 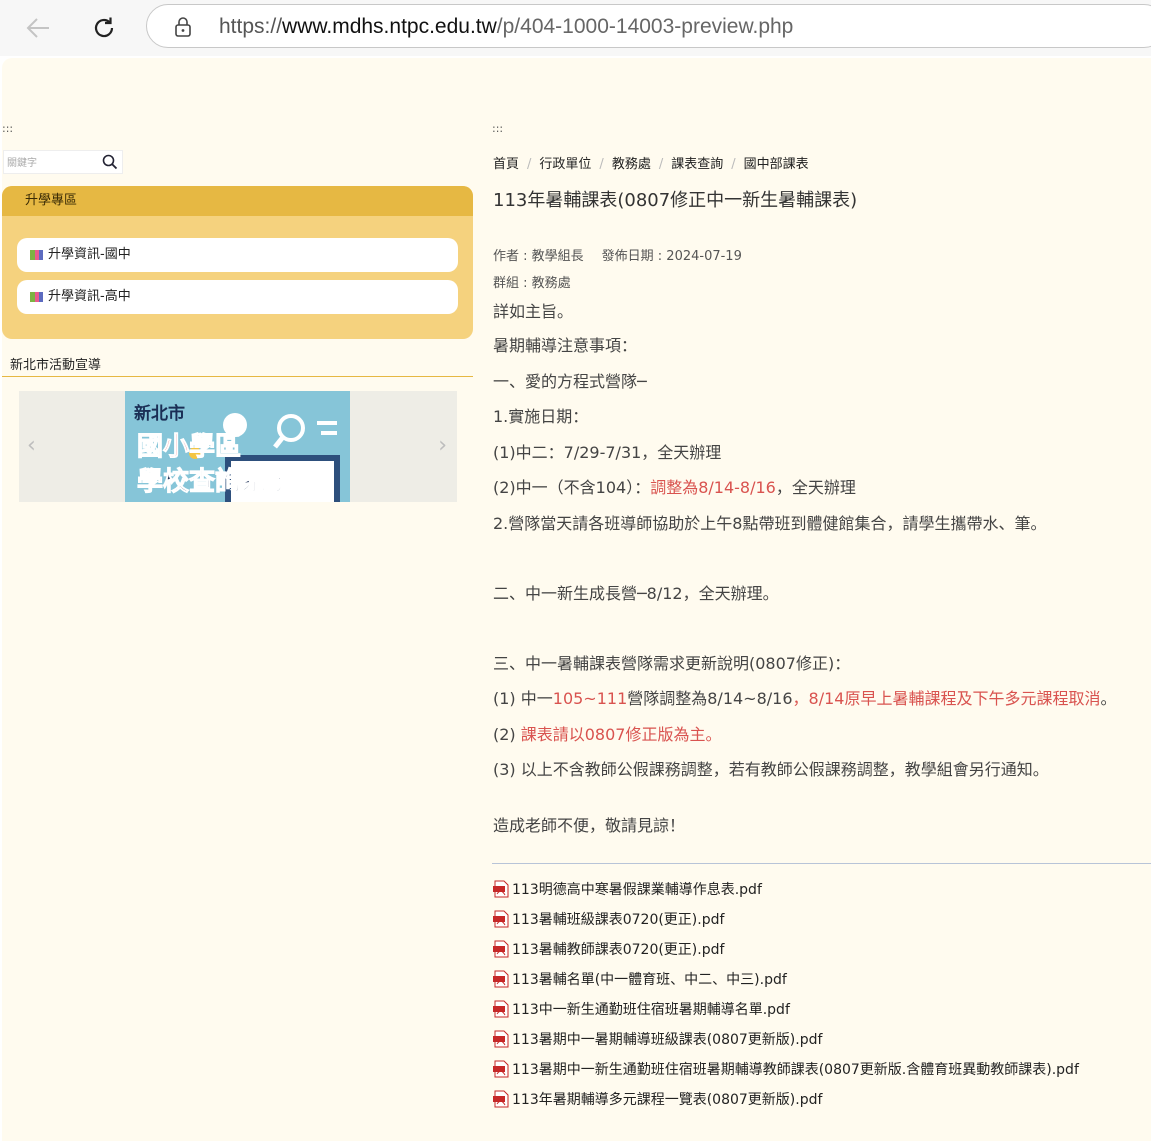 I want to click on attachment-link: 113暑期中一暑期輔導班級課表(0807更新版).pdf, so click(x=657, y=1039).